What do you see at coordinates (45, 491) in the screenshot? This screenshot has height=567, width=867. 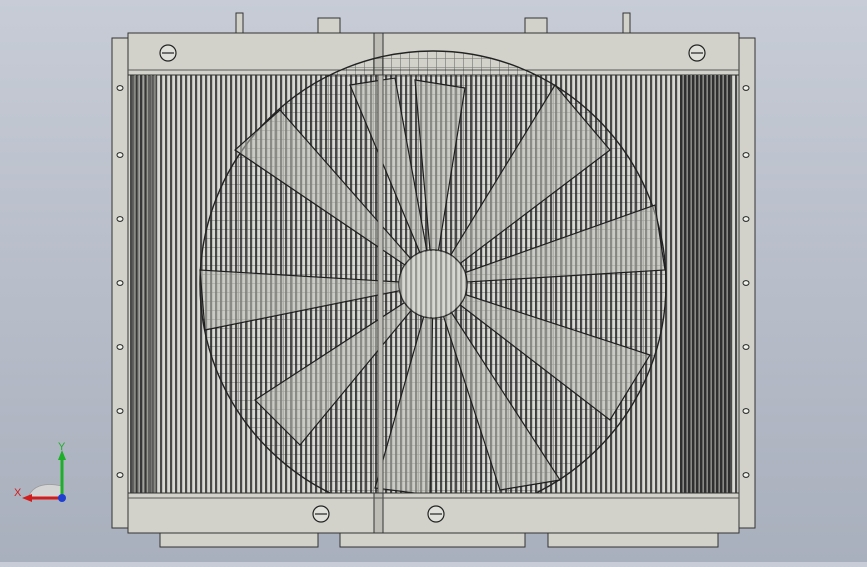 I see `triad-xy-plane` at bounding box center [45, 491].